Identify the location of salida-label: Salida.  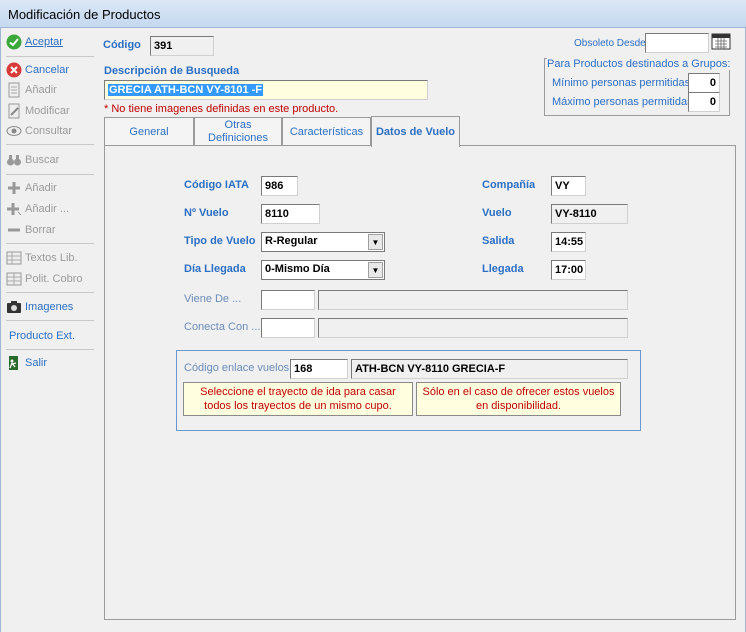
(498, 241).